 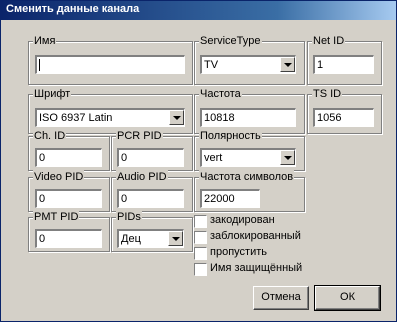 I want to click on pmt-pid-label: PMT PID, so click(x=56, y=217).